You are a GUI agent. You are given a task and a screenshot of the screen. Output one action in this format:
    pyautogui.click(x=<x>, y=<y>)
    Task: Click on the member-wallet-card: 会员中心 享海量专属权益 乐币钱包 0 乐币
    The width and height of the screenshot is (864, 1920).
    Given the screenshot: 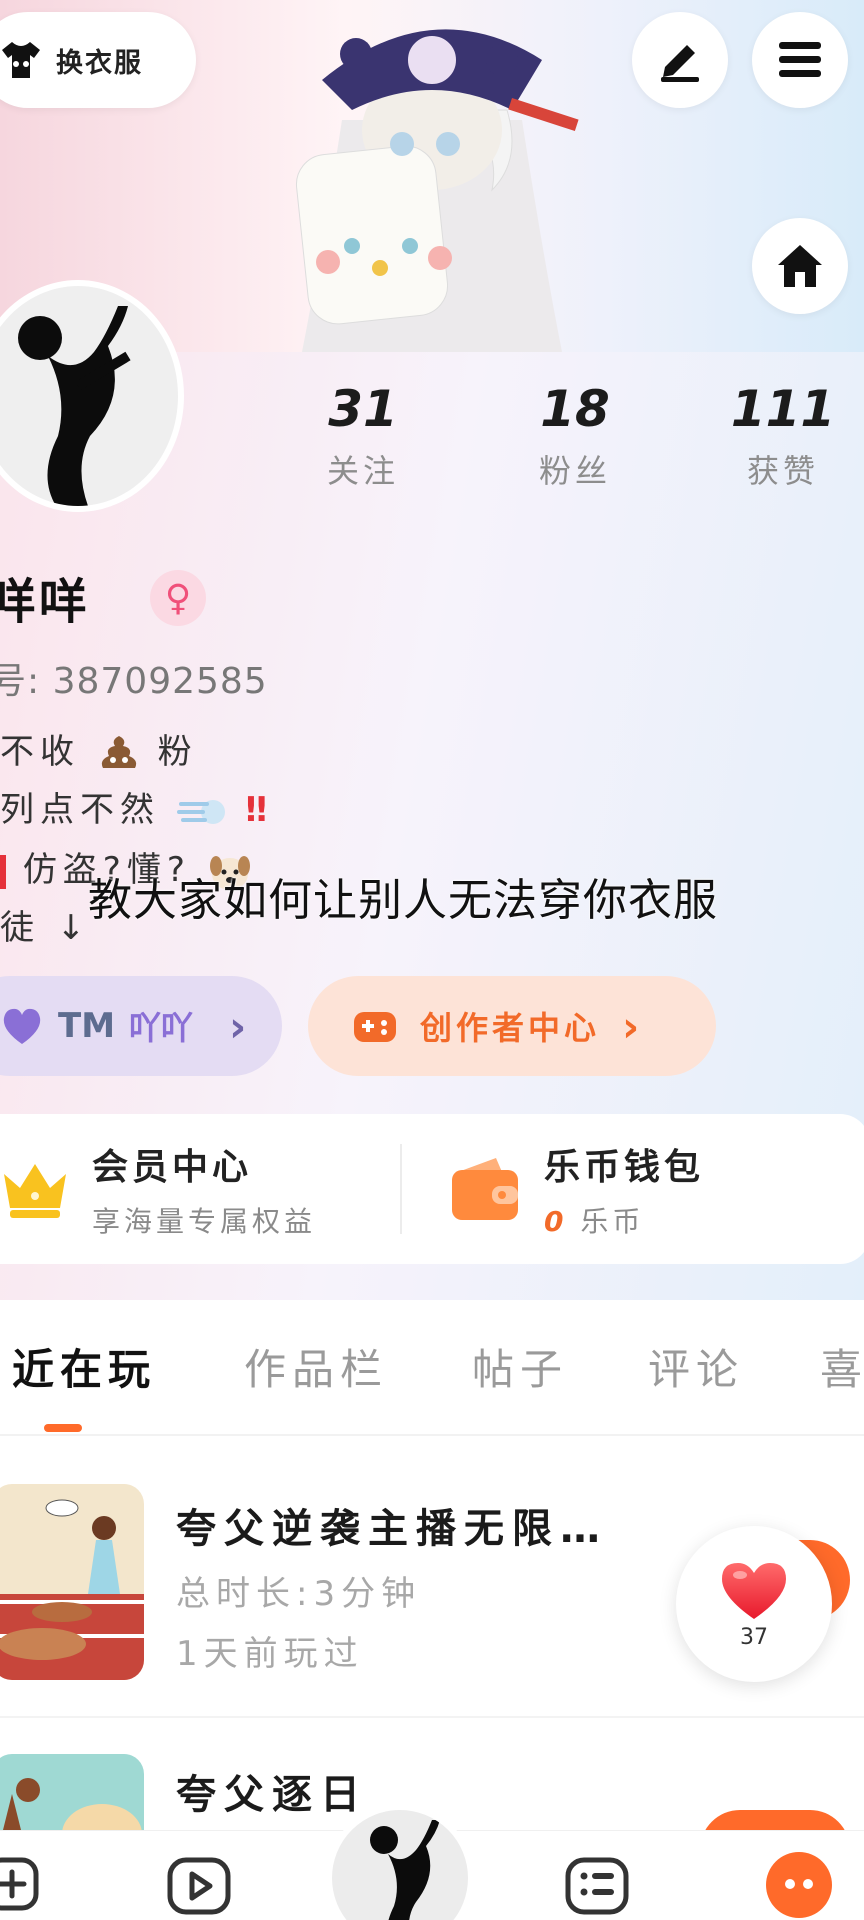 What is the action you would take?
    pyautogui.click(x=432, y=1189)
    